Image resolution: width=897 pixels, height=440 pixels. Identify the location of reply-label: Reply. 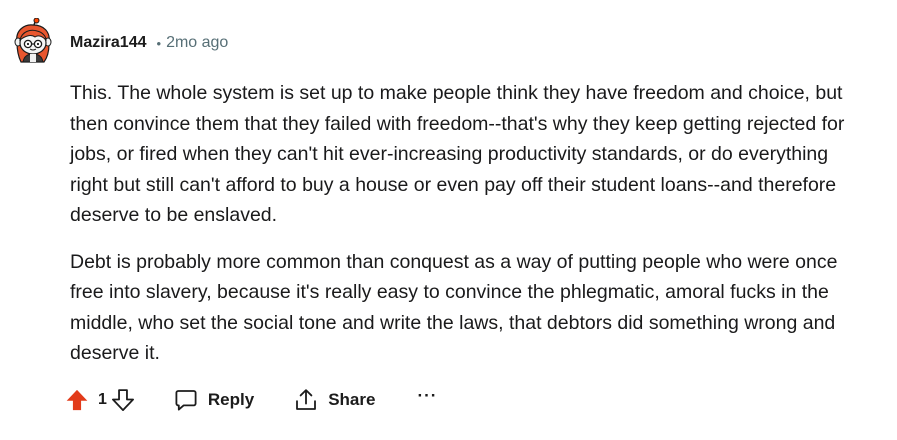
(231, 399).